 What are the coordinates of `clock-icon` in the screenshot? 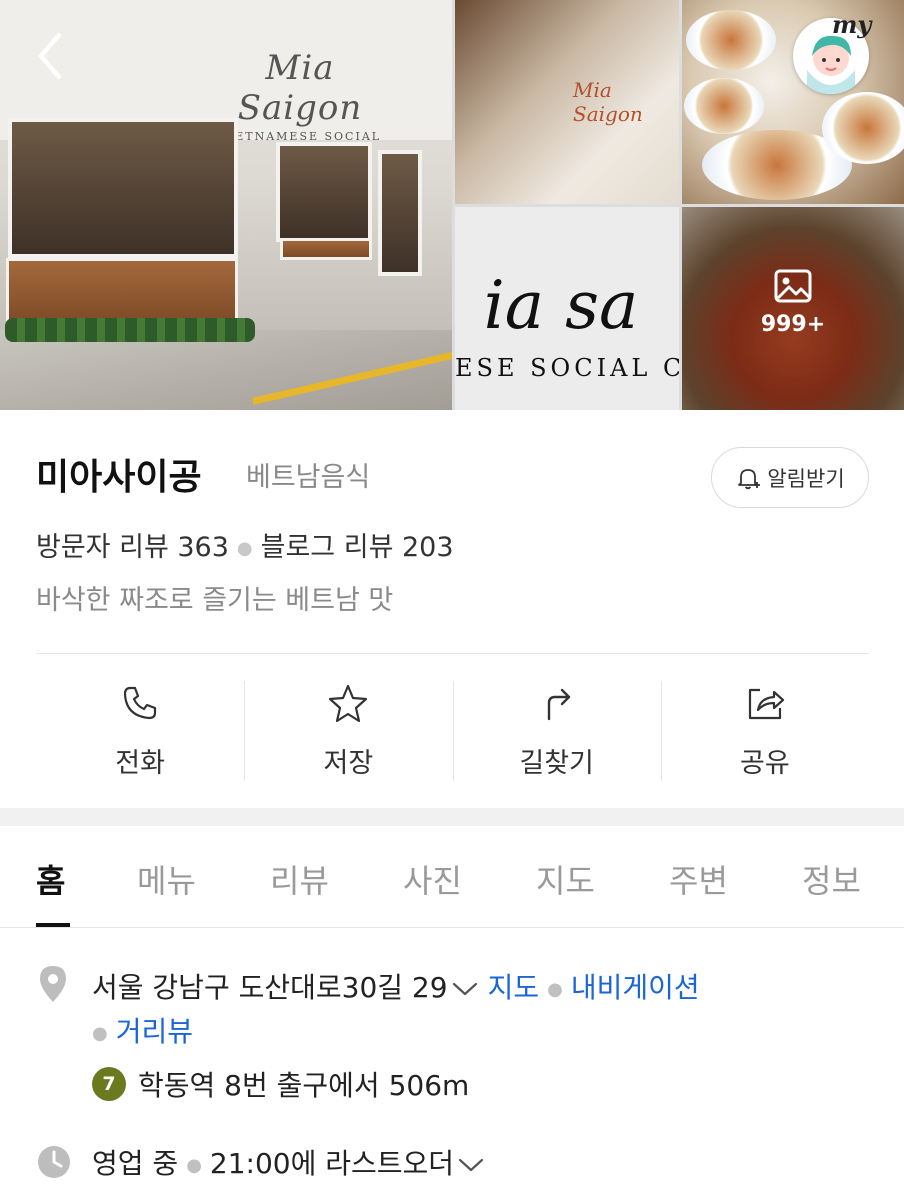 It's located at (54, 1162).